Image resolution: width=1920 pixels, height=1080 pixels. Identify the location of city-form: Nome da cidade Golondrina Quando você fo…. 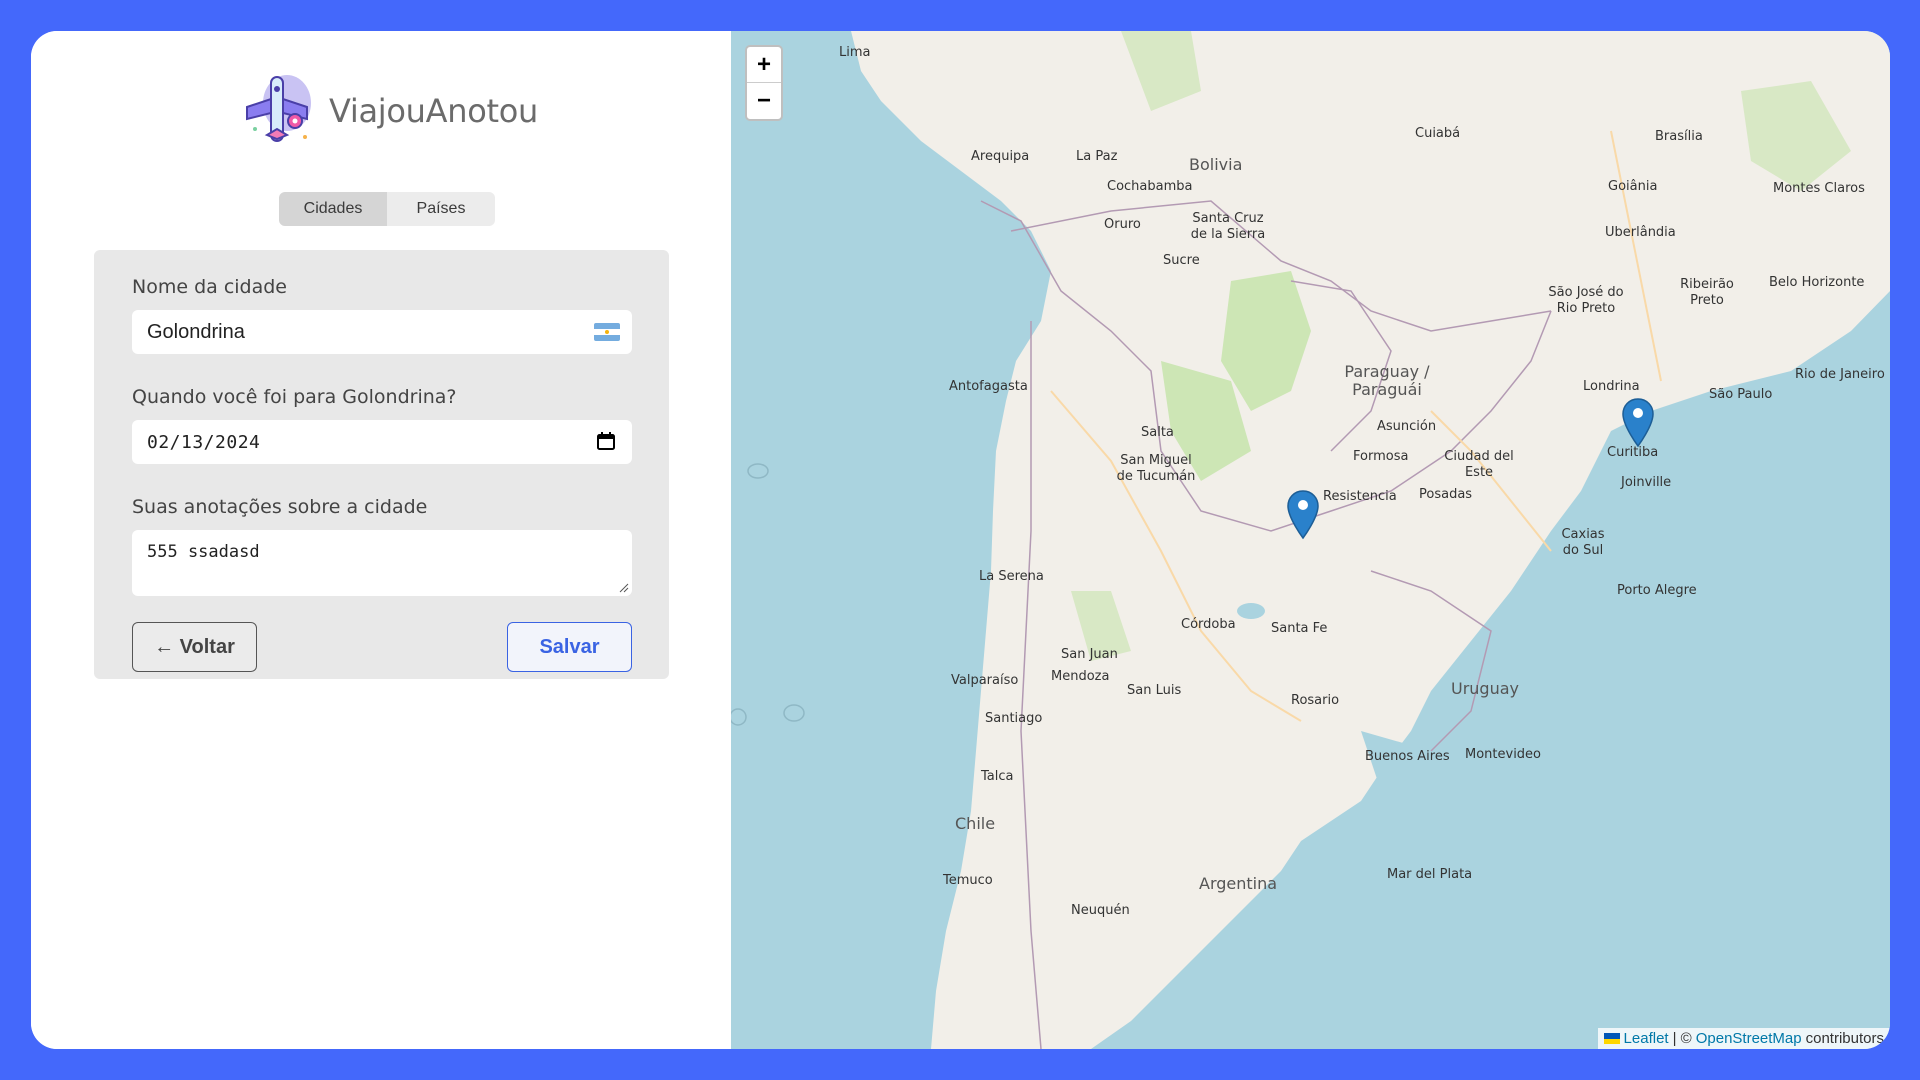
(381, 464).